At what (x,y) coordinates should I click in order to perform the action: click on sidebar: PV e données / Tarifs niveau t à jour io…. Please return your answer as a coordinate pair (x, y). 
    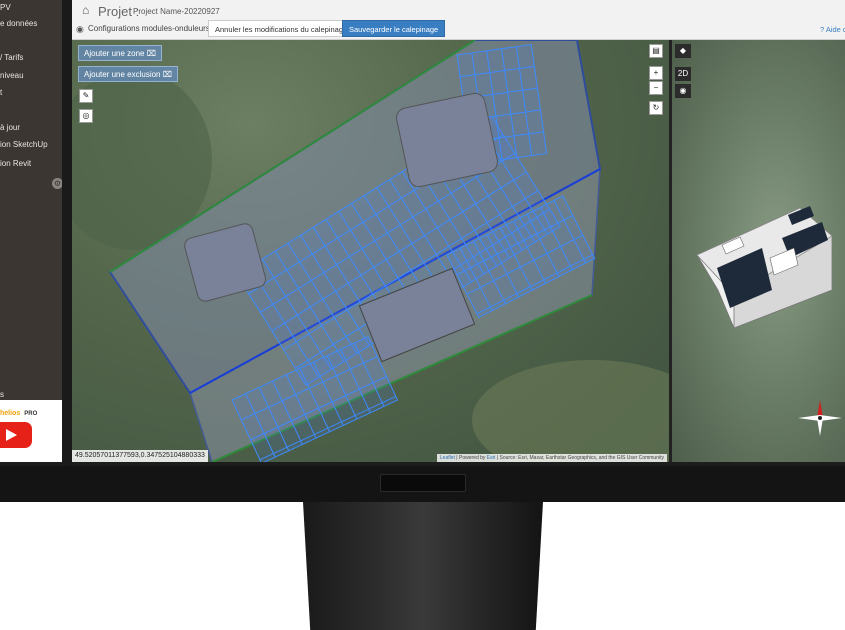
    Looking at the image, I should click on (33, 200).